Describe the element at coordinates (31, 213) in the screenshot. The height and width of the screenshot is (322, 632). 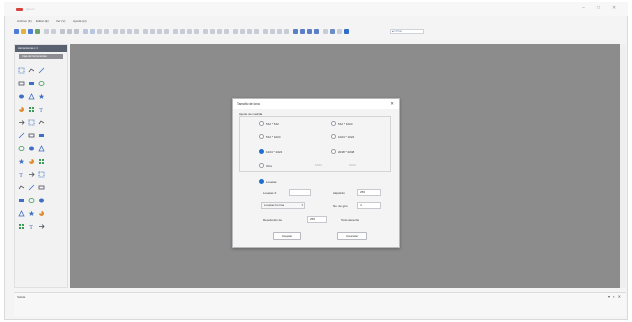
I see `grid-small-icon` at that location.